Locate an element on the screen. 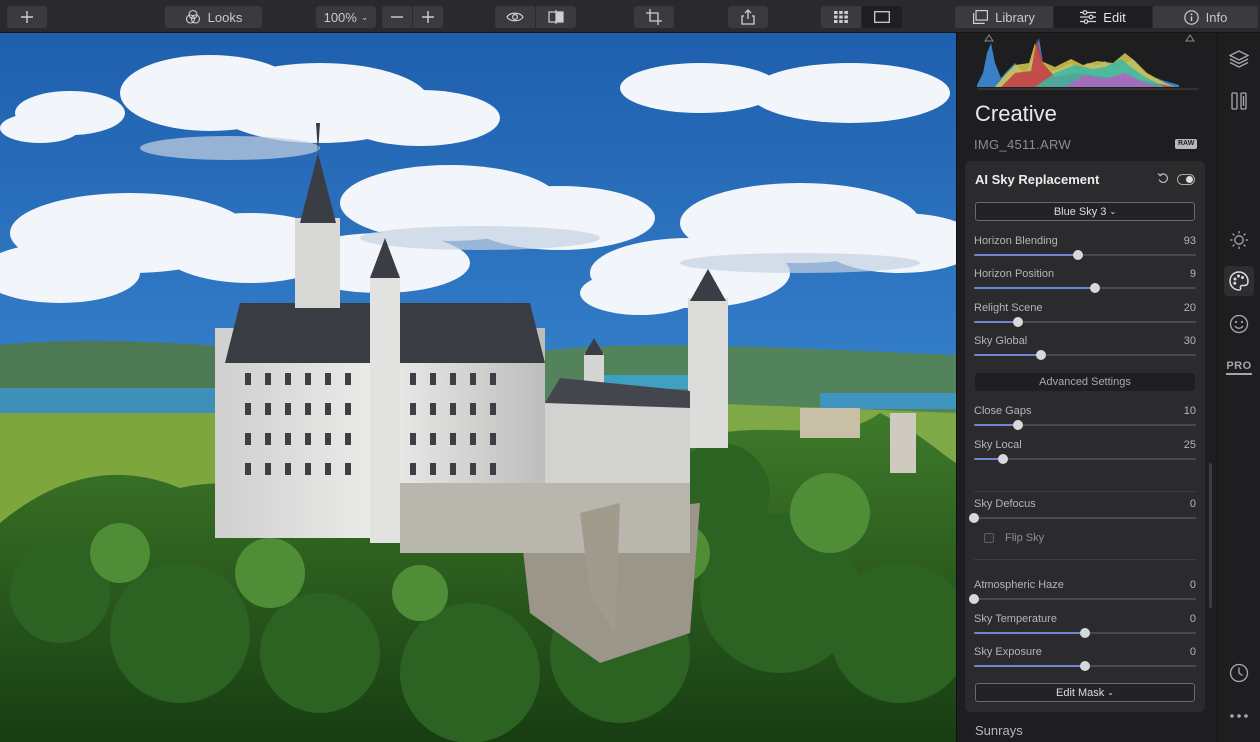  creative-button is located at coordinates (1239, 281).